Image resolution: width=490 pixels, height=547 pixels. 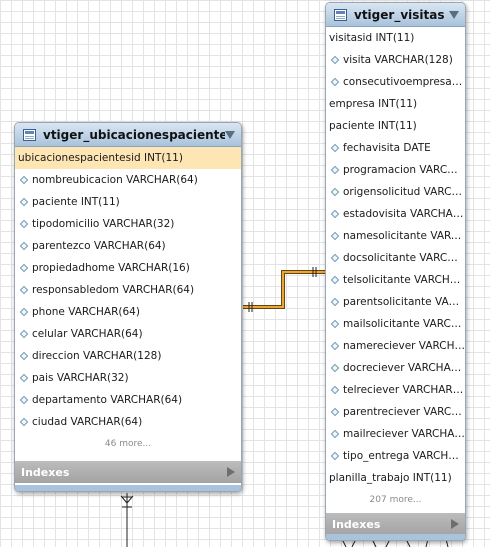 What do you see at coordinates (373, 104) in the screenshot?
I see `column-label: empresa INT(11)` at bounding box center [373, 104].